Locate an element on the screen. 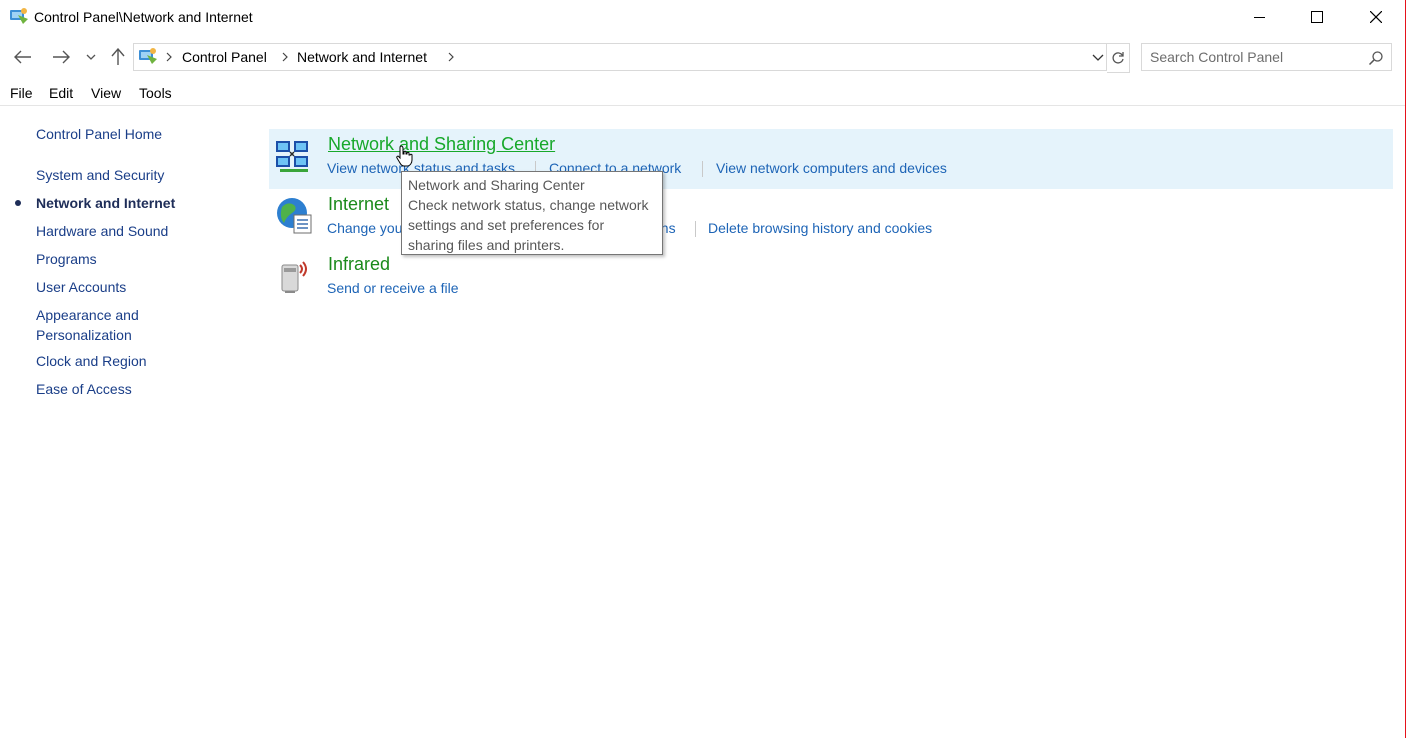 The image size is (1407, 738). minimize-button is located at coordinates (1259, 17).